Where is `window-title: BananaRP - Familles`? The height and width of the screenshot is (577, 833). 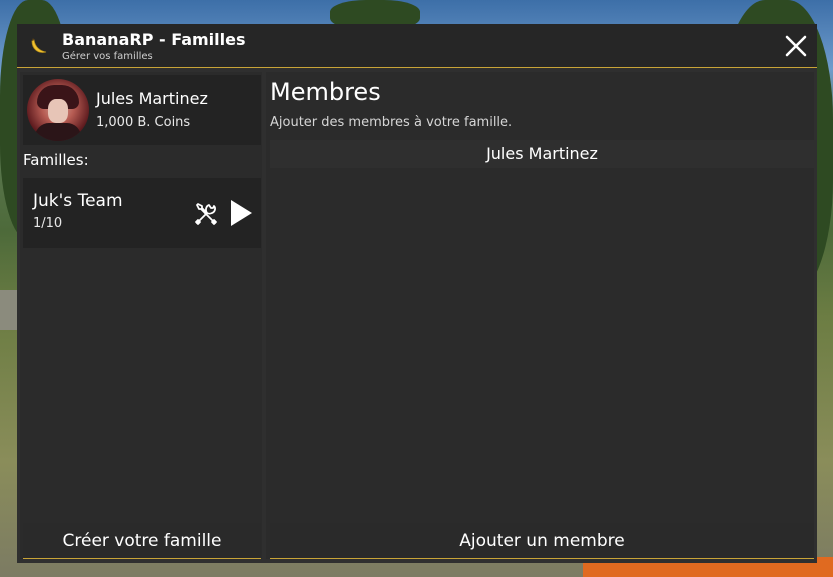 window-title: BananaRP - Familles is located at coordinates (154, 39).